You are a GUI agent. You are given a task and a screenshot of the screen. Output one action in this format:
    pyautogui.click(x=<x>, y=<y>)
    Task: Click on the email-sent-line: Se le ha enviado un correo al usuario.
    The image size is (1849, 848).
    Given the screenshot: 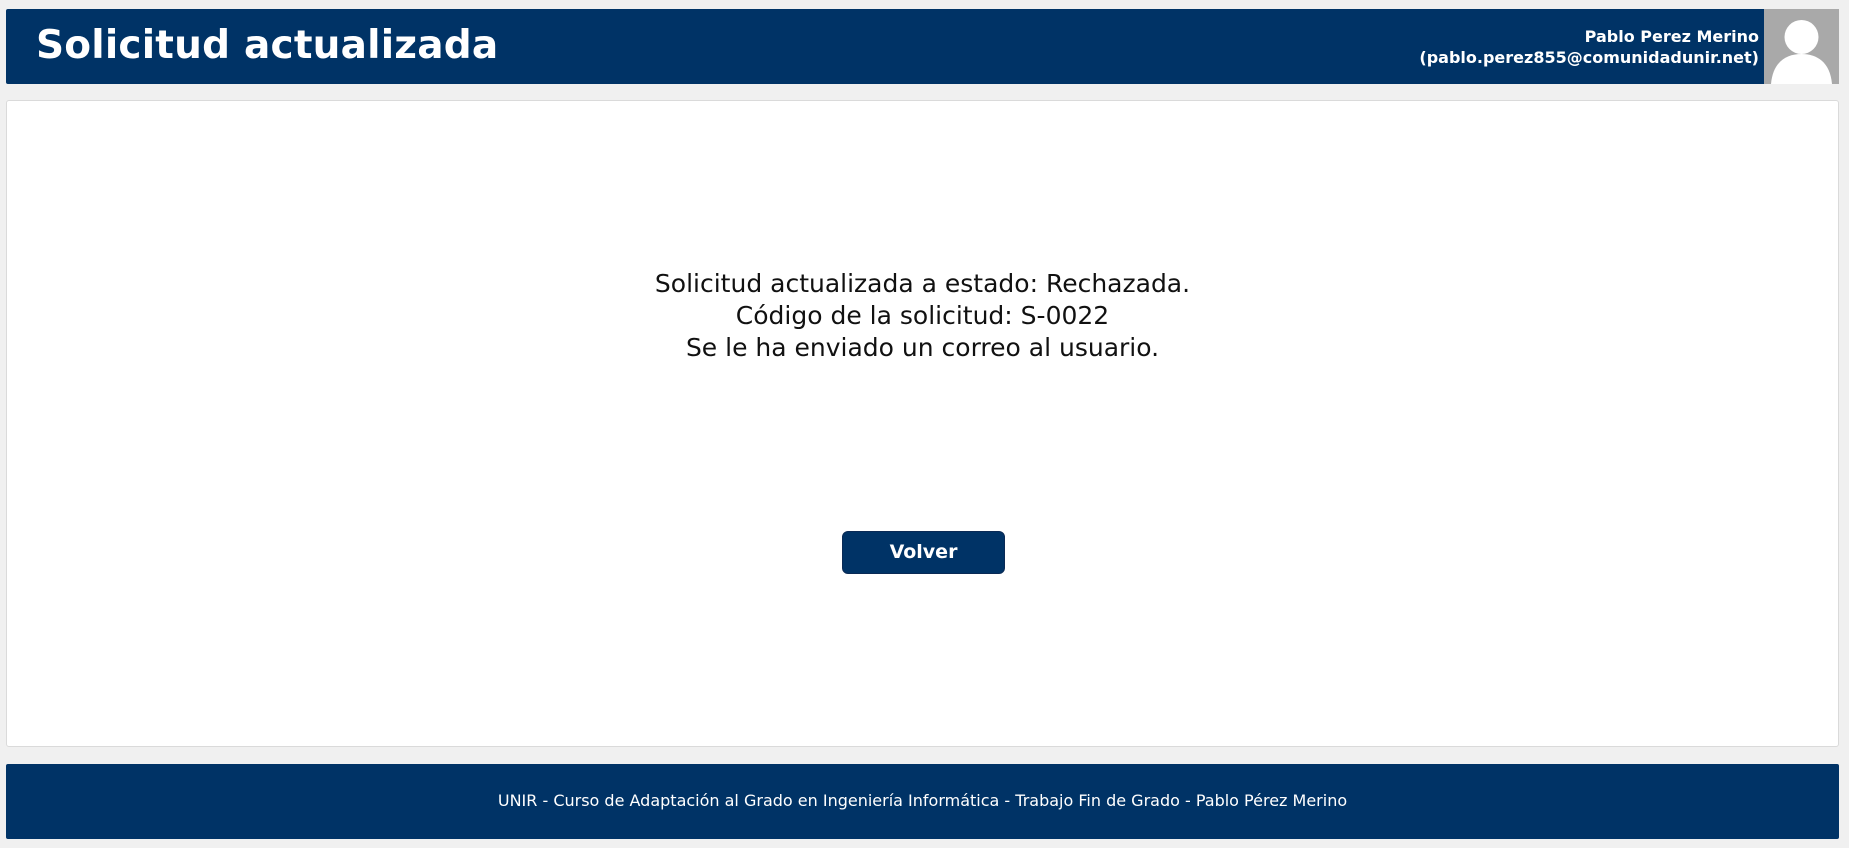 What is the action you would take?
    pyautogui.click(x=922, y=347)
    